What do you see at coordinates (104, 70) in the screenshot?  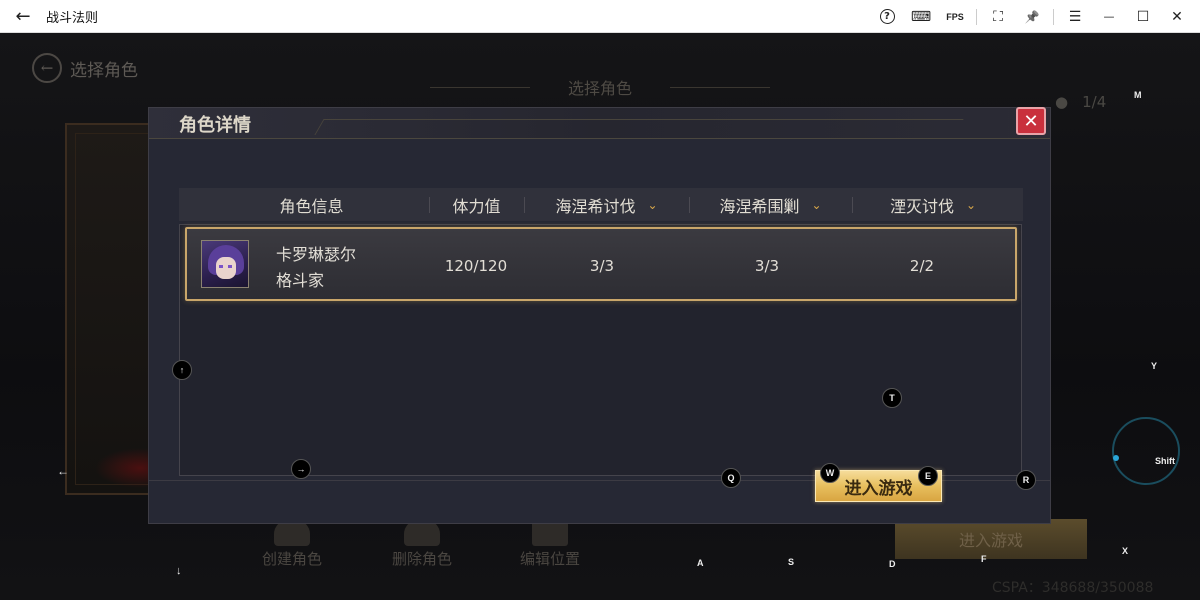 I see `bg-back-label: 选择角色` at bounding box center [104, 70].